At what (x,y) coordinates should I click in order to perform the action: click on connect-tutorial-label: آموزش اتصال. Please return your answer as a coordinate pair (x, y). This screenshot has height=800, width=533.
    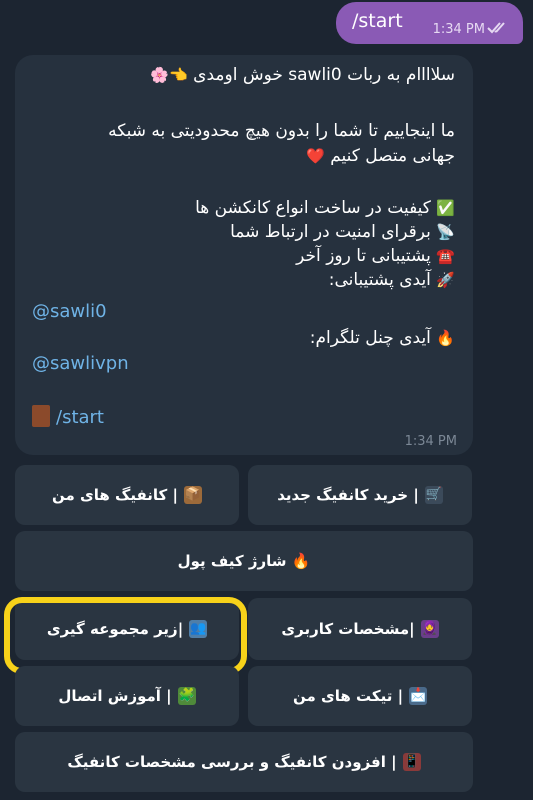
    Looking at the image, I should click on (109, 696).